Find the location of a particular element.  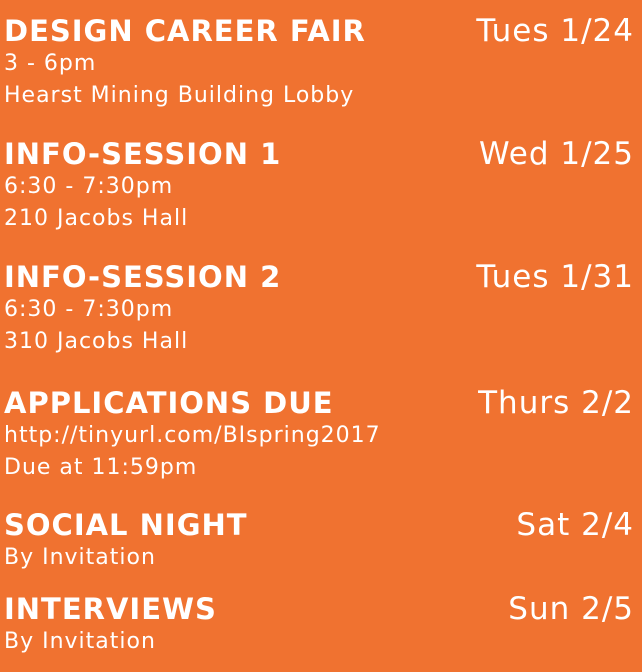

event-header: DESIGN CAREER FAIR Tues 1/24 is located at coordinates (319, 31).